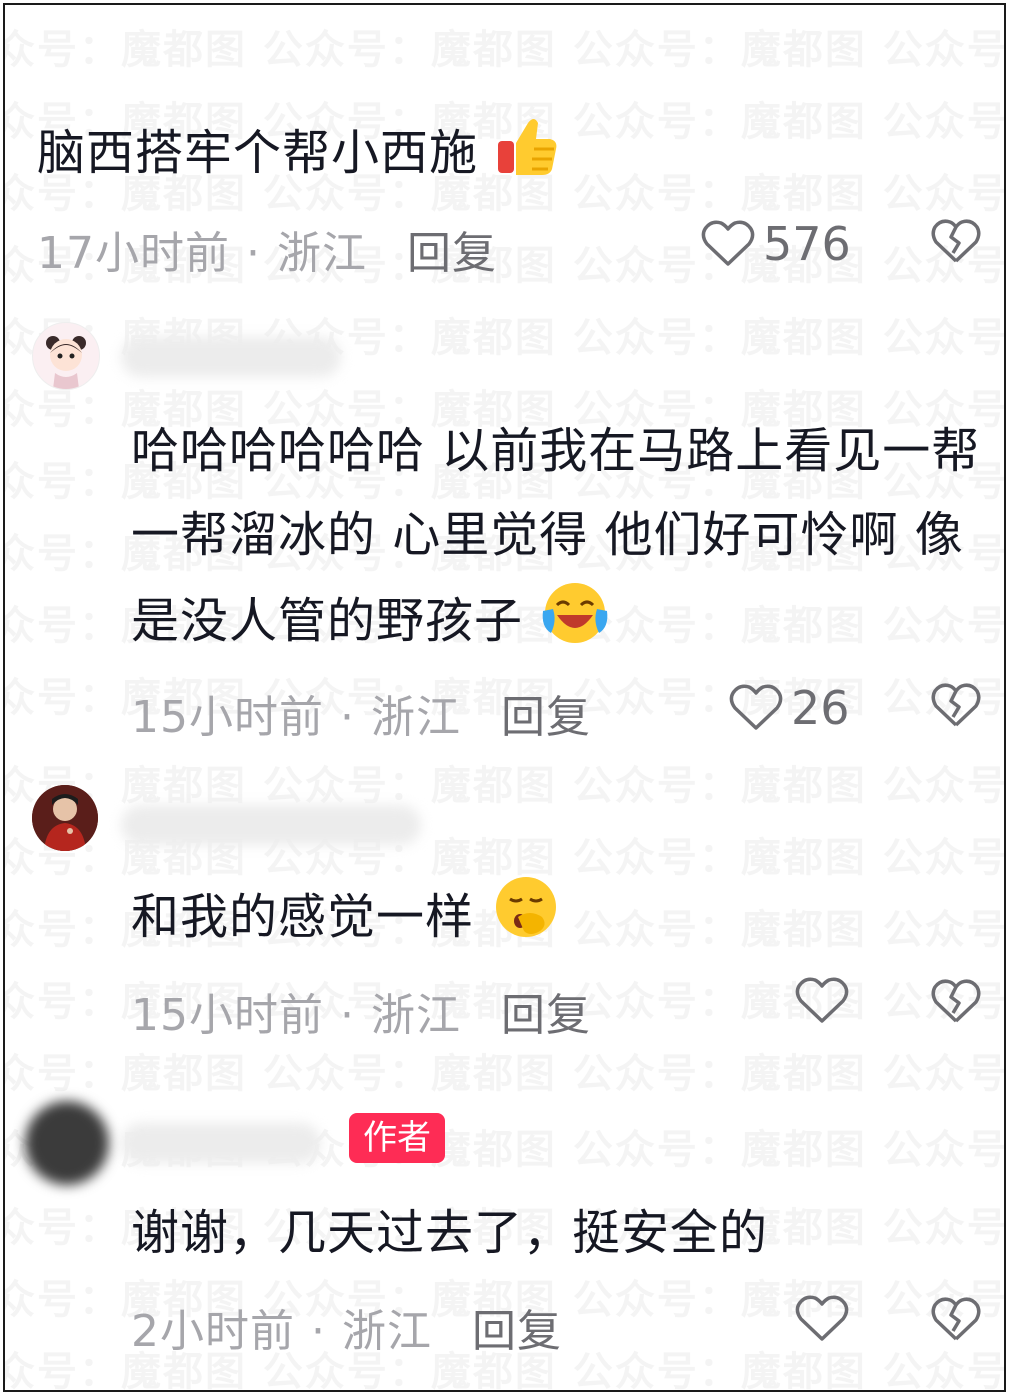 The width and height of the screenshot is (1011, 1397). What do you see at coordinates (397, 1138) in the screenshot?
I see `author-badge: 作者` at bounding box center [397, 1138].